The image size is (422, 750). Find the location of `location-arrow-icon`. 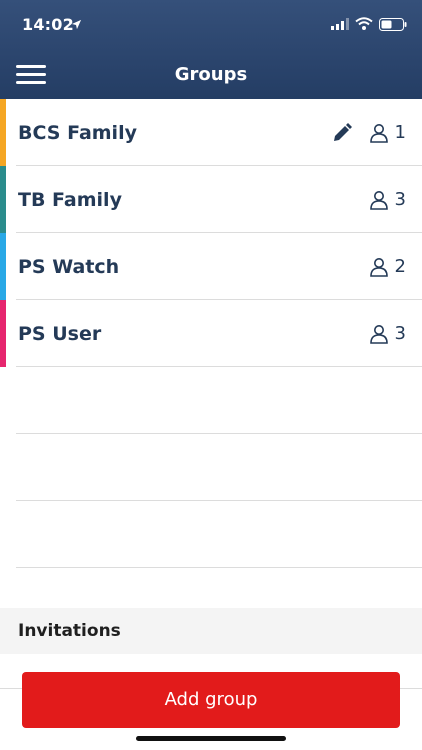

location-arrow-icon is located at coordinates (76, 24).